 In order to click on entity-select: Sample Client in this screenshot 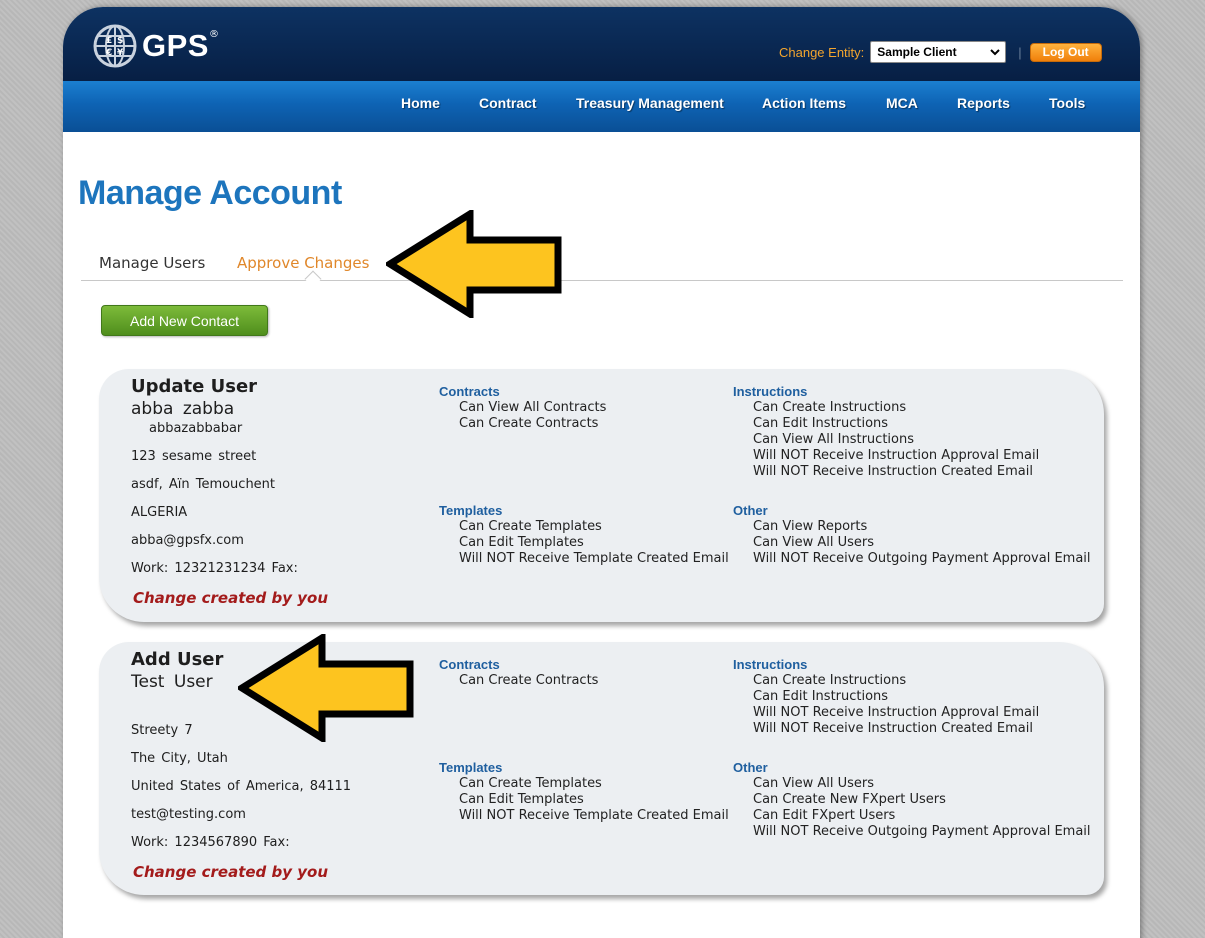, I will do `click(938, 52)`.